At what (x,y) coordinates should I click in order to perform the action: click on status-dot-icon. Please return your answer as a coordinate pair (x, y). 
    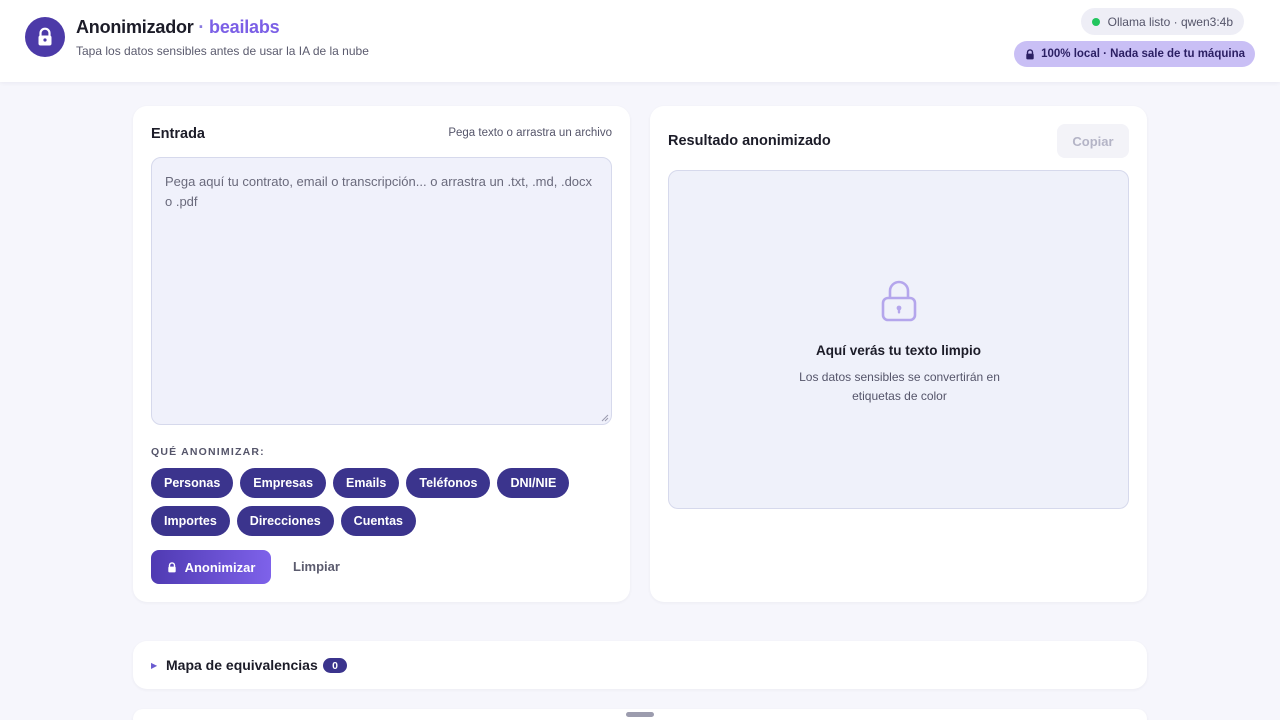
    Looking at the image, I should click on (1095, 21).